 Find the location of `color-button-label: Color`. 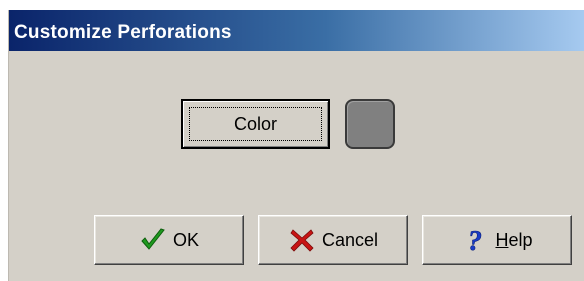

color-button-label: Color is located at coordinates (255, 123).